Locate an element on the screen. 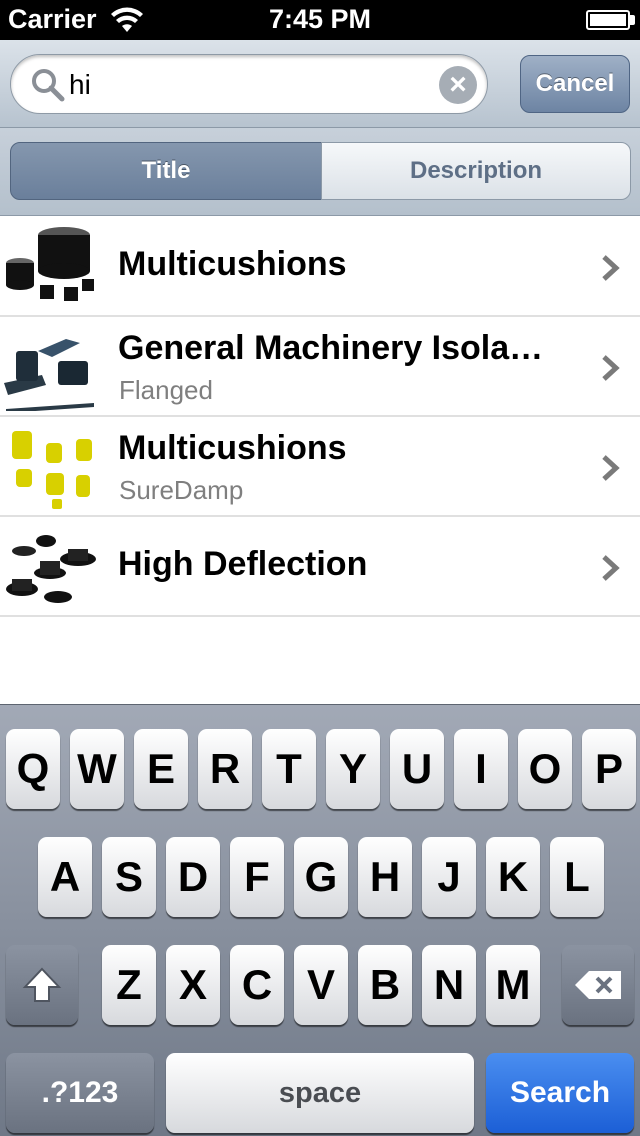 This screenshot has height=1136, width=640. key-w: W is located at coordinates (97, 769).